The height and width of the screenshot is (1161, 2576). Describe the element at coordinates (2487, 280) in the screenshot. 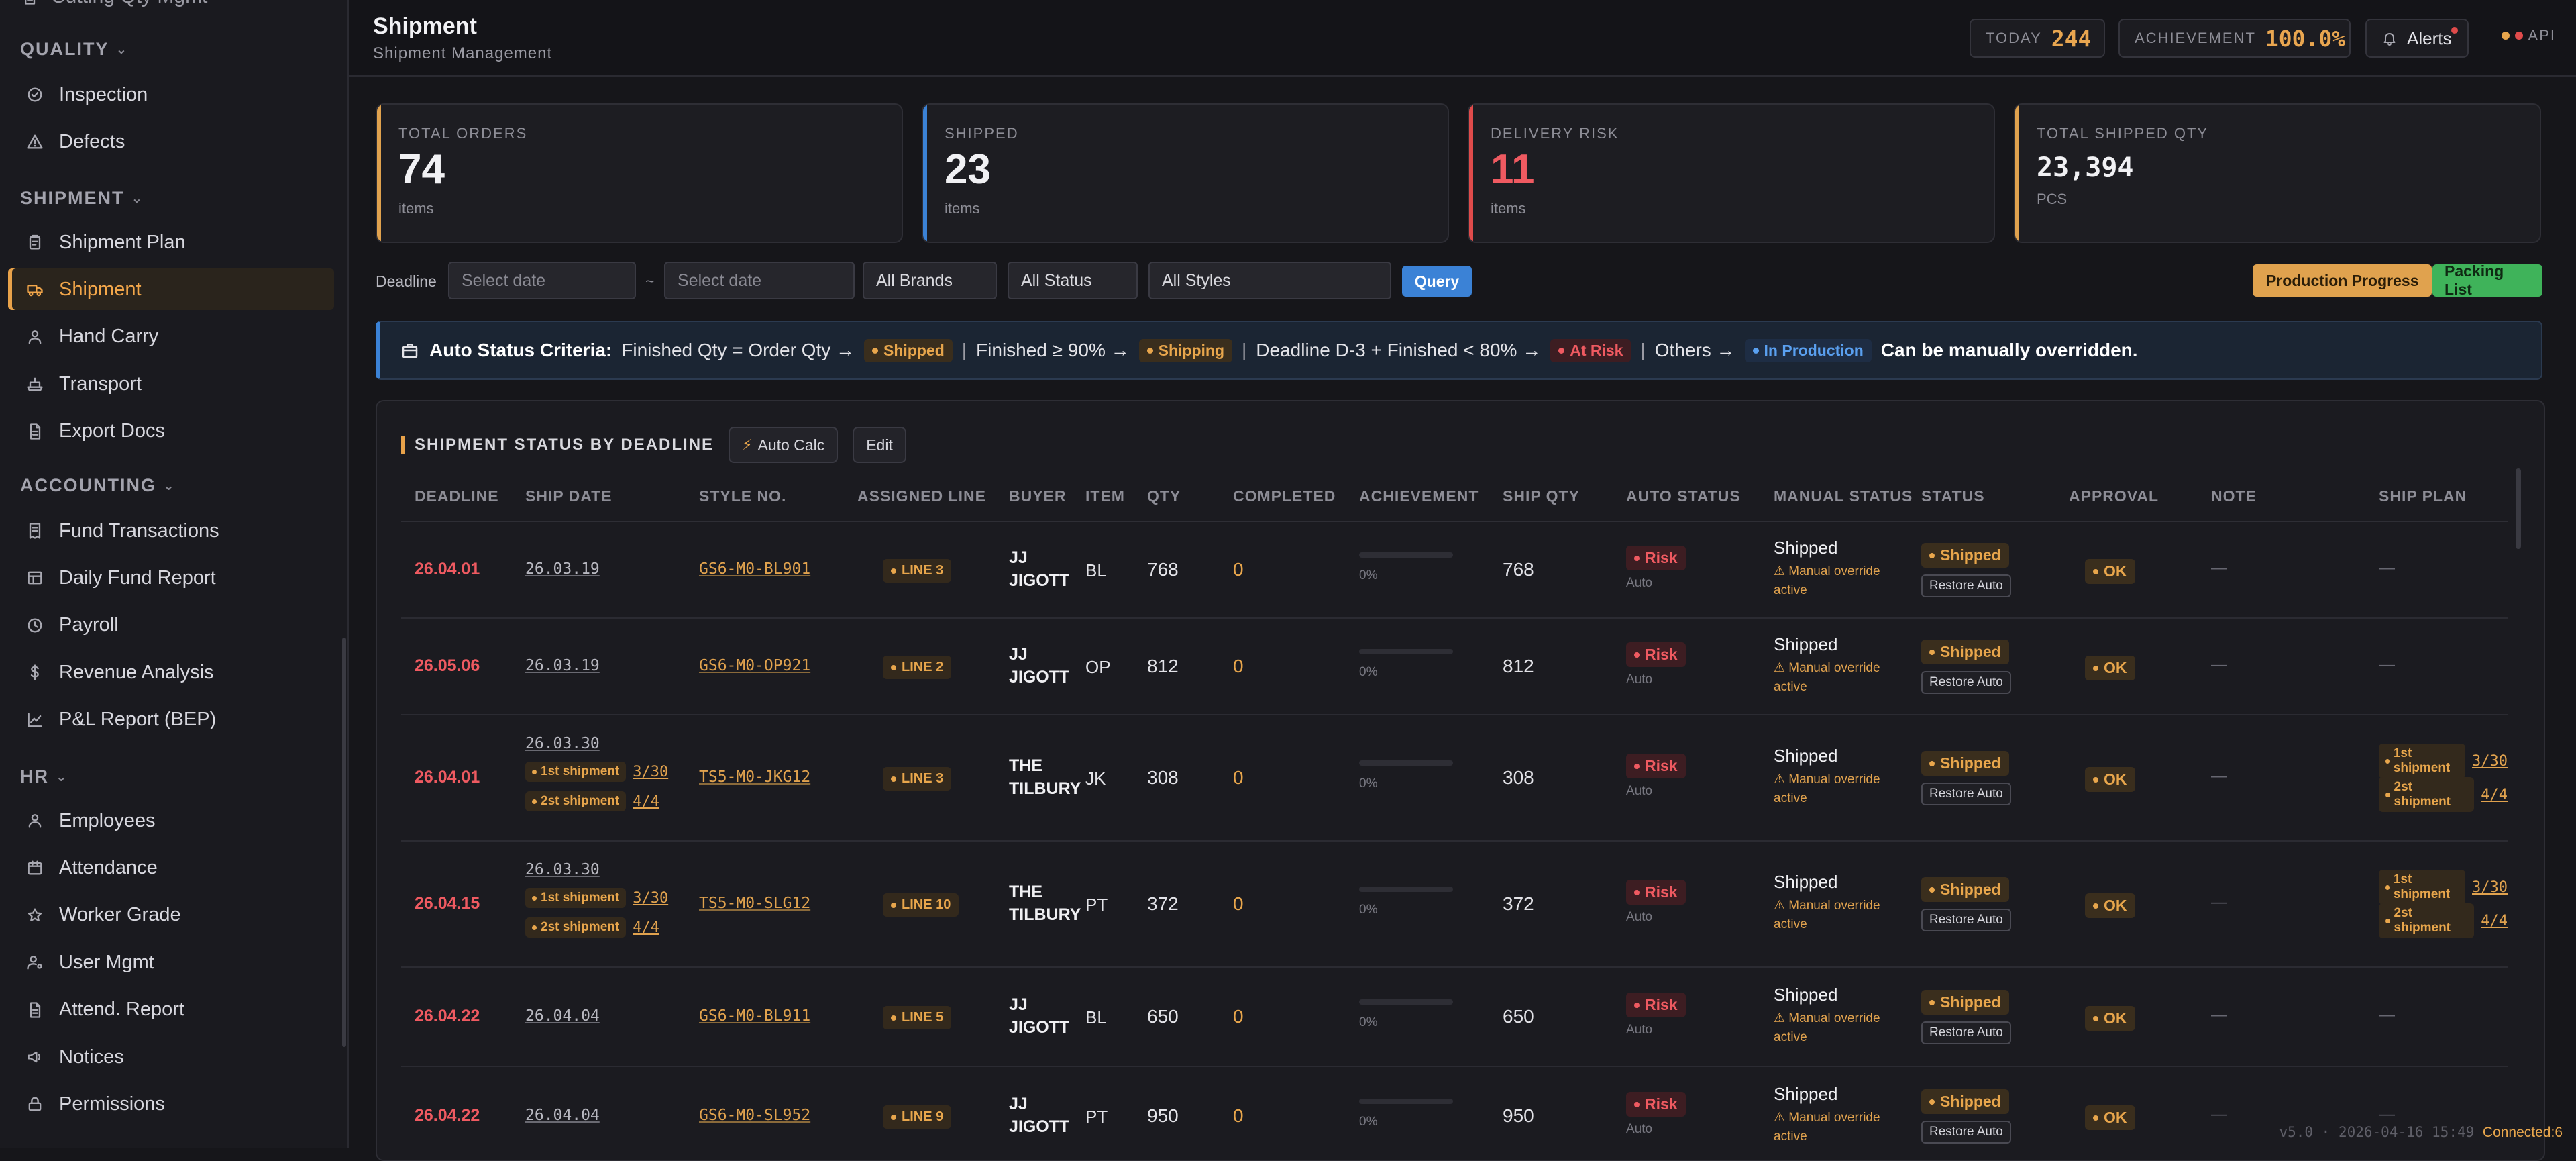

I see `packing-list-button: Packing List` at that location.